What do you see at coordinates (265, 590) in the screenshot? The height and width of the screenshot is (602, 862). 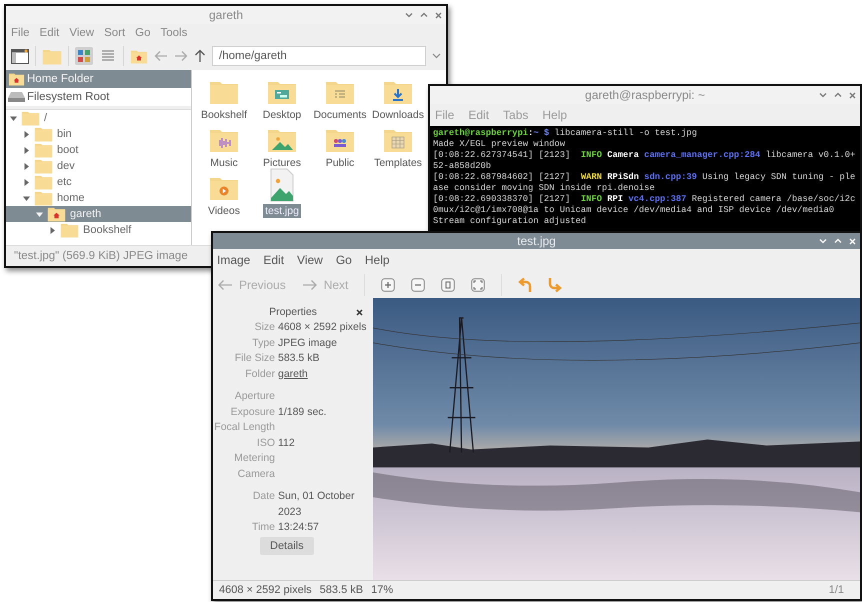 I see `image-dimensions: 4608 × 2592 pixels` at bounding box center [265, 590].